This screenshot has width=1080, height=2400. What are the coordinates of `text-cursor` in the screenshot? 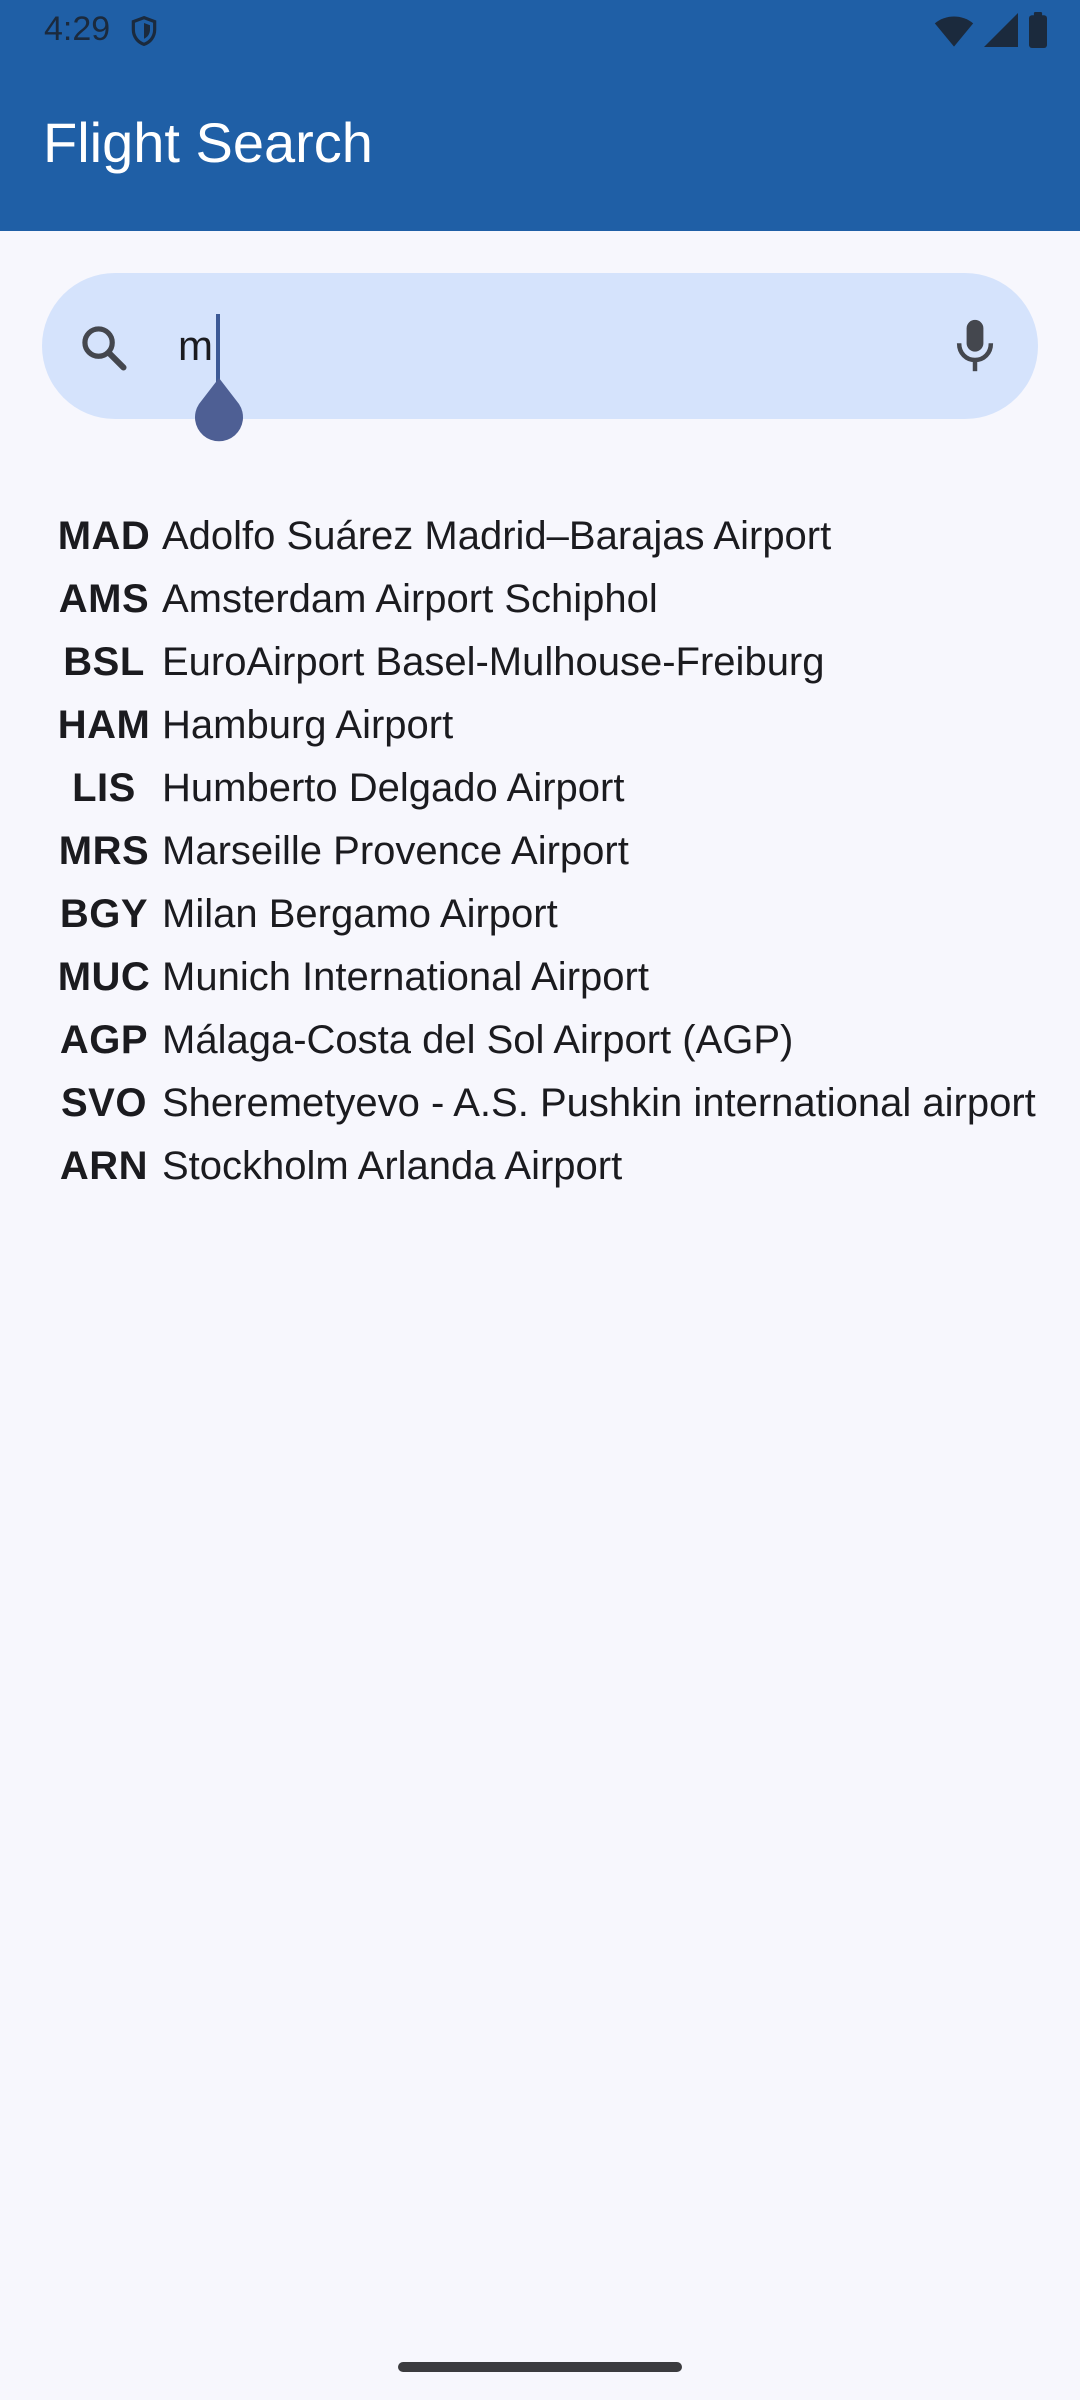 It's located at (218, 348).